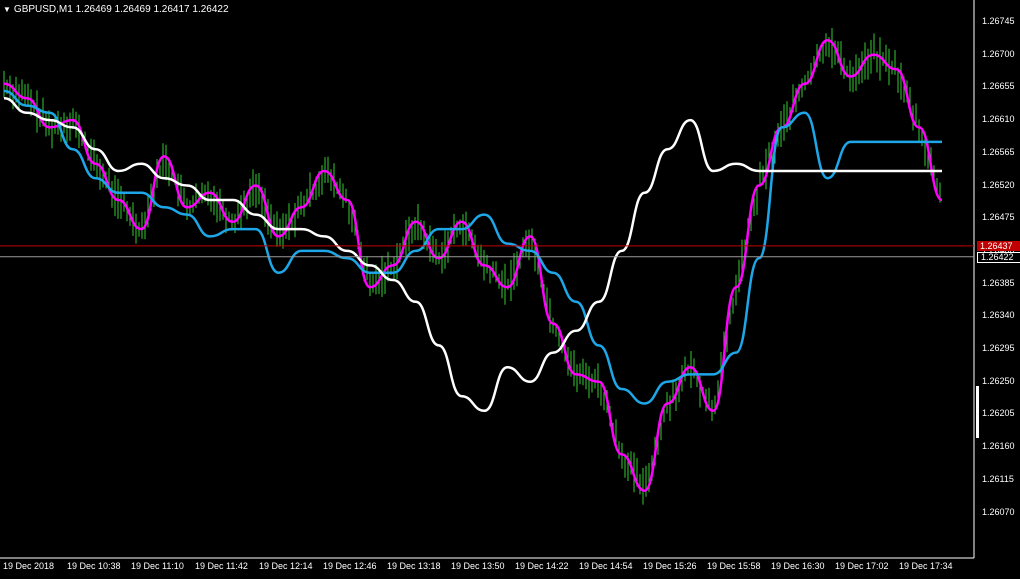 The width and height of the screenshot is (1020, 579). I want to click on time-tick-label: 19 Dec 15:58, so click(734, 566).